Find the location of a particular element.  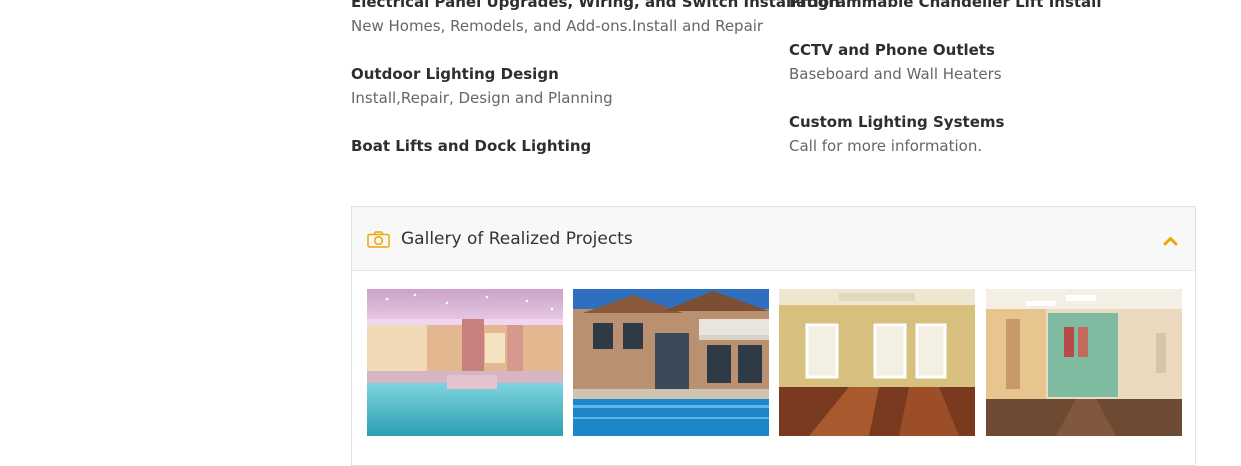

service-item: Programmable Chandelier Lift Install is located at coordinates (1004, 6).